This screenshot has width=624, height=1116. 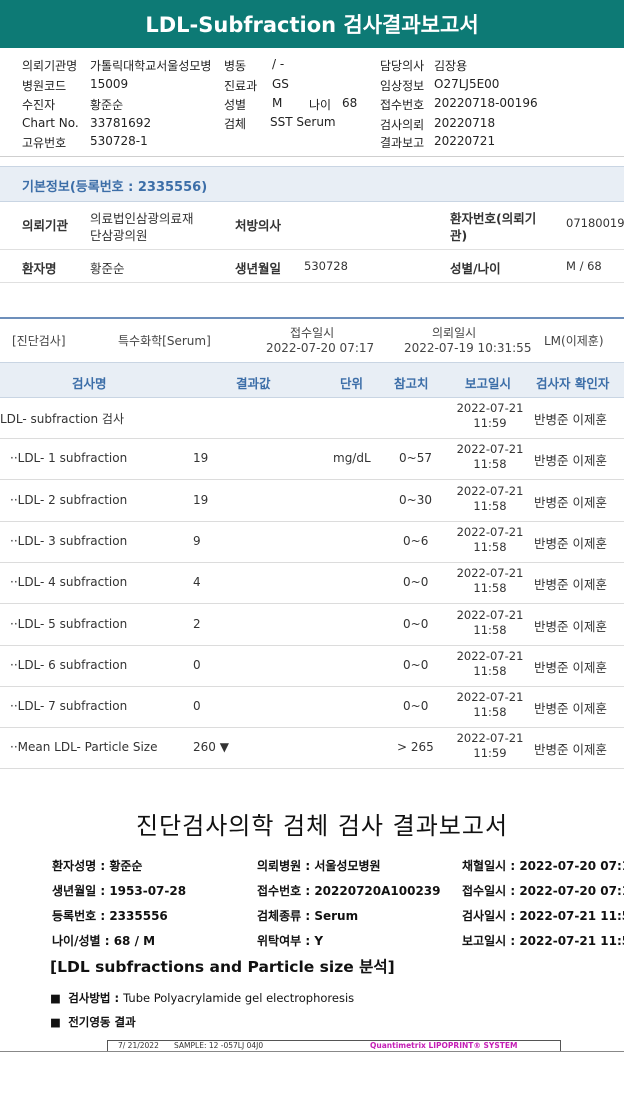 I want to click on report-field: 검사일시 : 2022-07-21 11:51, so click(x=543, y=915).